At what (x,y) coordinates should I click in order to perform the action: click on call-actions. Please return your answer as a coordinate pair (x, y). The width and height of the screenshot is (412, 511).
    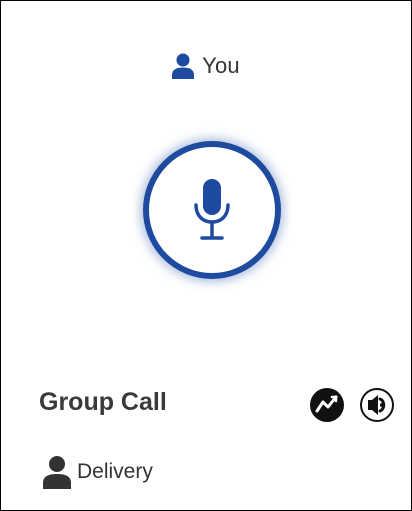
    Looking at the image, I should click on (352, 405).